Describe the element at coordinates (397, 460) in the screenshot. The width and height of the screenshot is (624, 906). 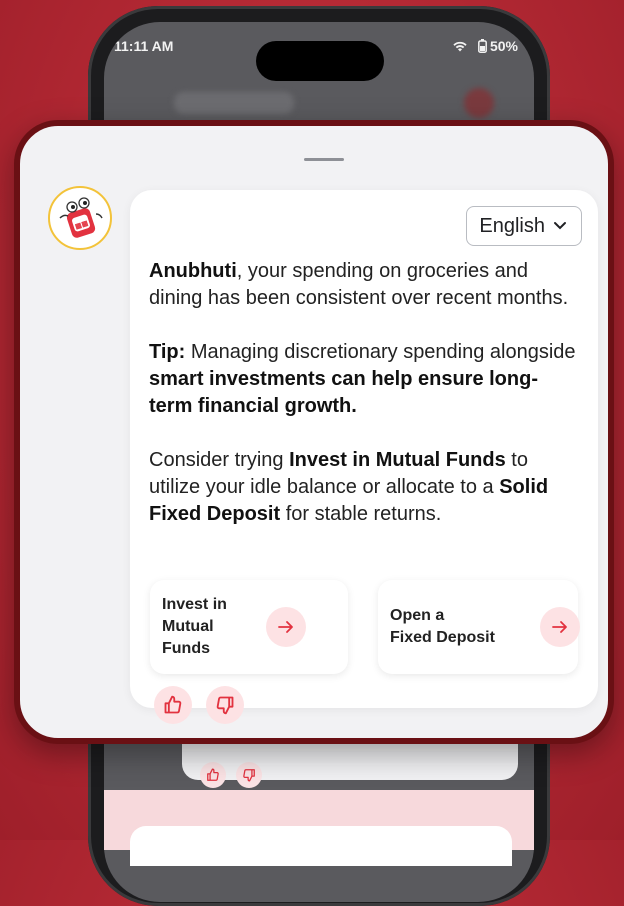
I see `mutual-funds-emphasis: Invest in Mutual Funds` at that location.